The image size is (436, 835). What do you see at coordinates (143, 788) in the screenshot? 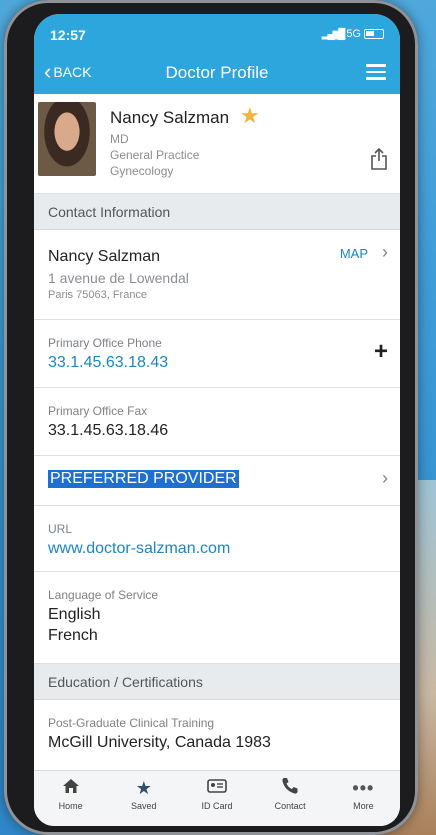
I see `star-icon: ★` at bounding box center [143, 788].